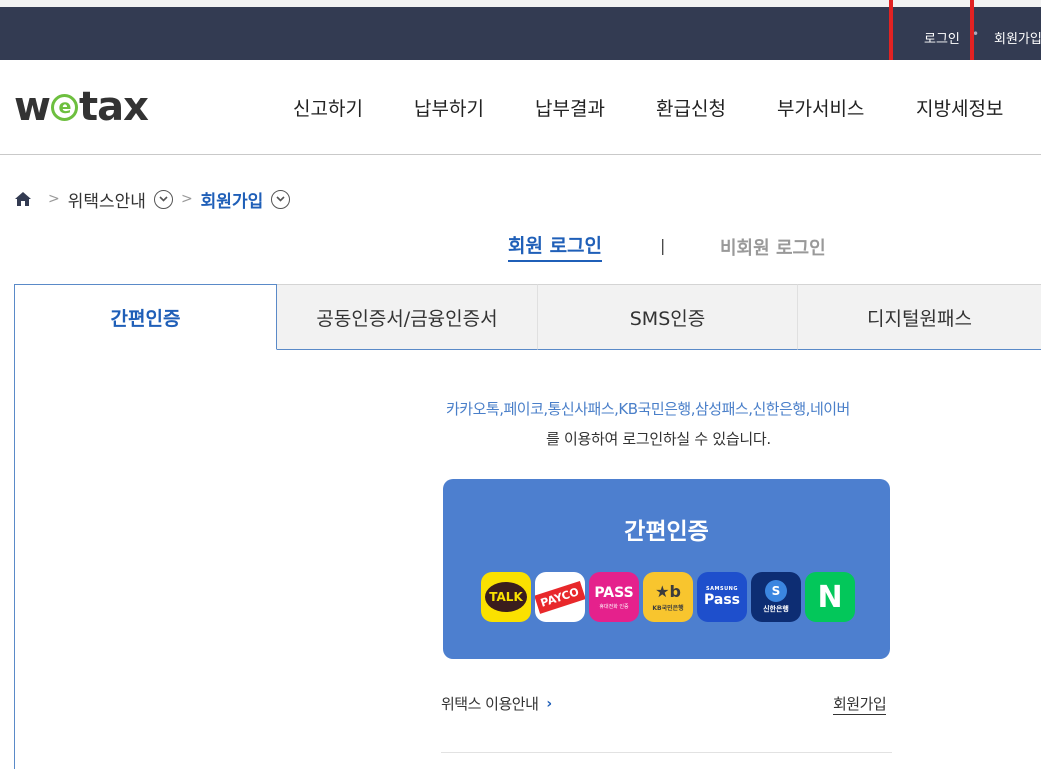  What do you see at coordinates (407, 317) in the screenshot?
I see `tab-certificate: 공동인증서/금융인증서` at bounding box center [407, 317].